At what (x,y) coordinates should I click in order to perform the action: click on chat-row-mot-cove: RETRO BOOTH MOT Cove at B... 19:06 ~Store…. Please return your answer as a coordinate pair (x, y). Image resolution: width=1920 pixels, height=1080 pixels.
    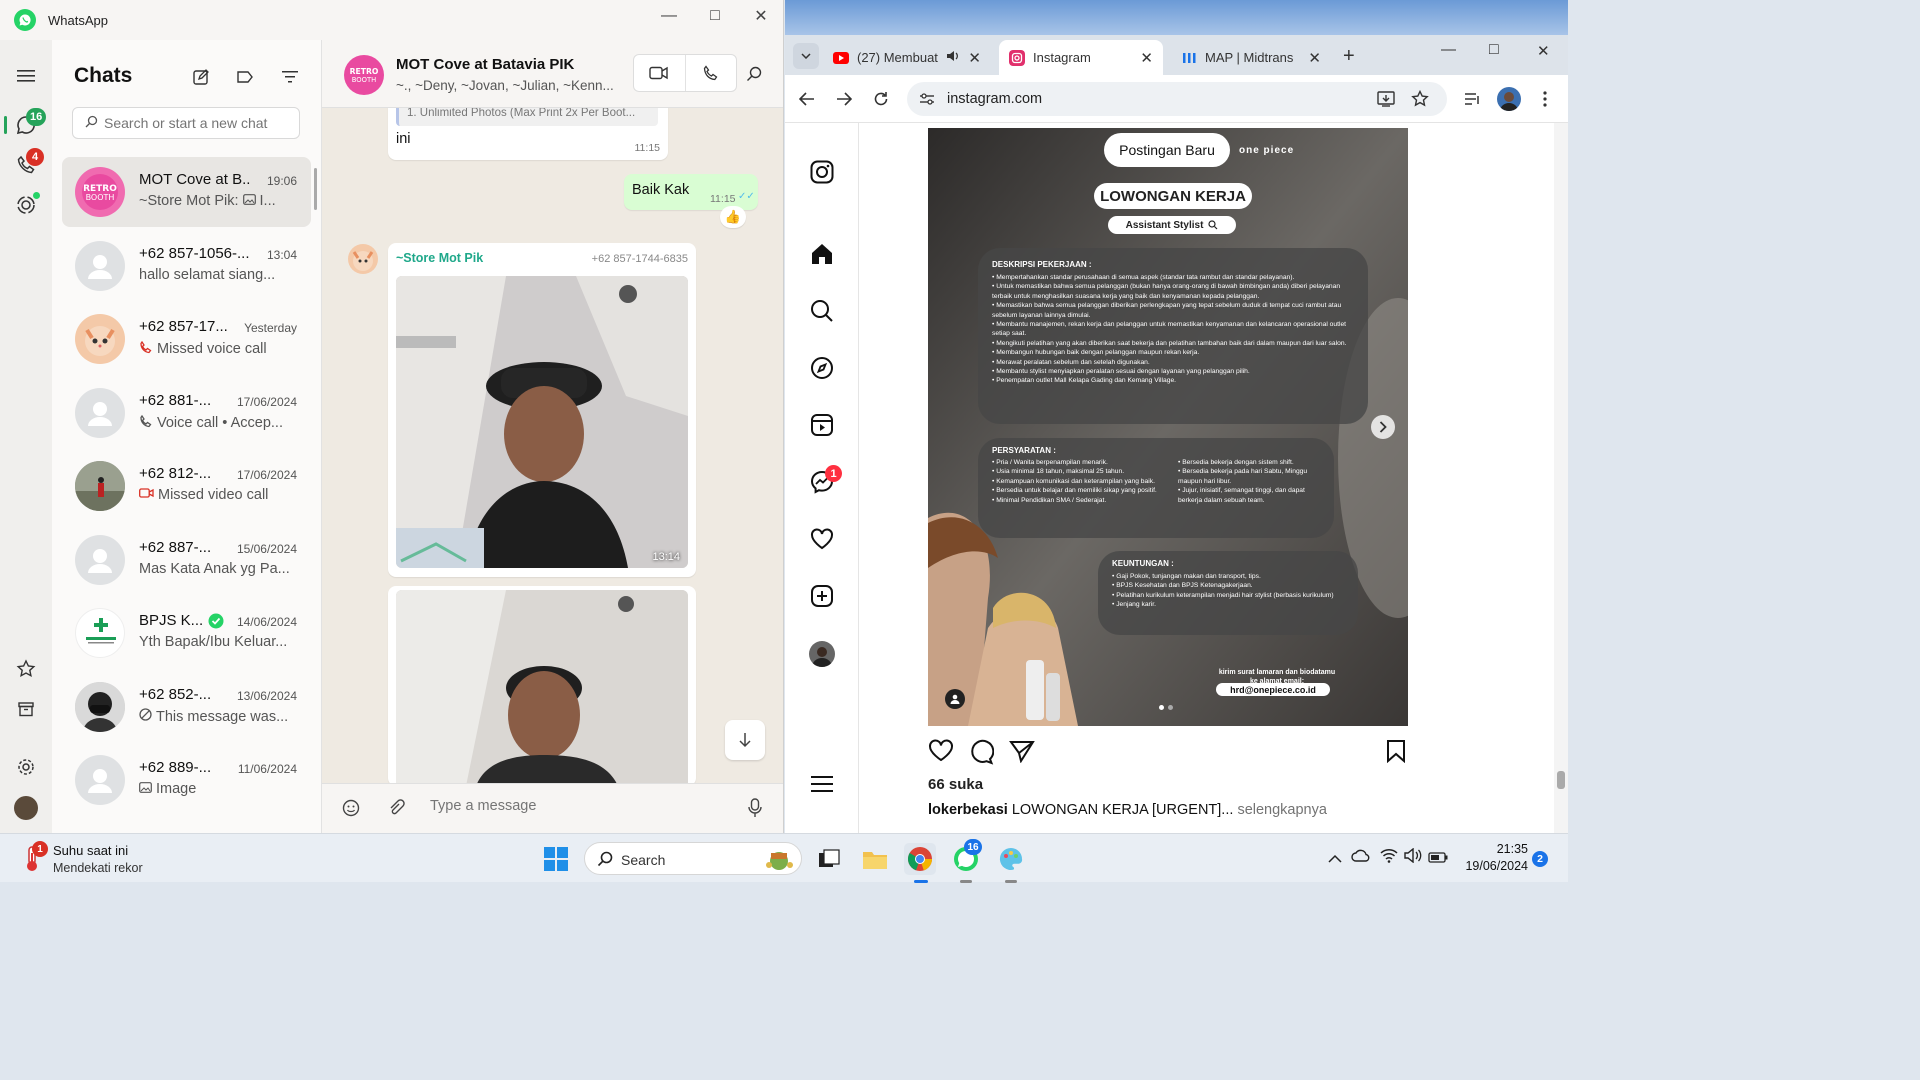
    Looking at the image, I should click on (186, 192).